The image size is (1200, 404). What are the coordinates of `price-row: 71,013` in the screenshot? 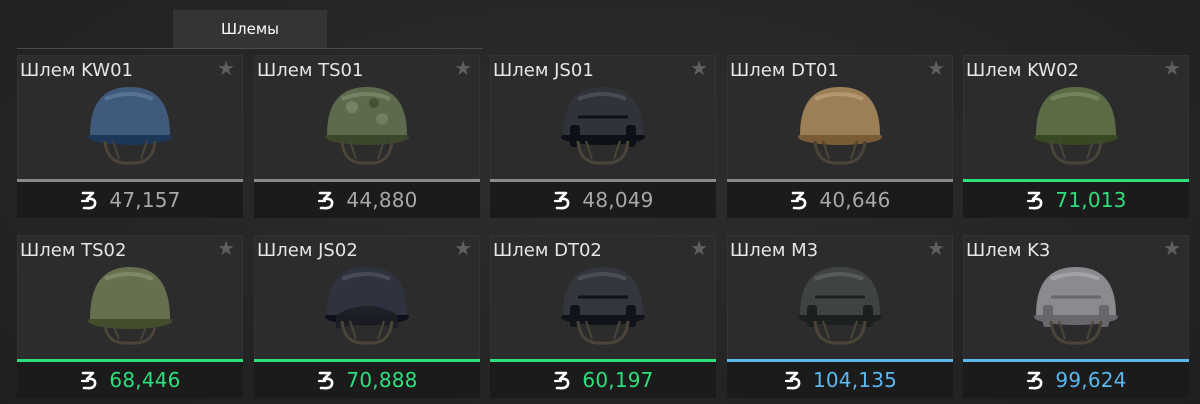 It's located at (1076, 200).